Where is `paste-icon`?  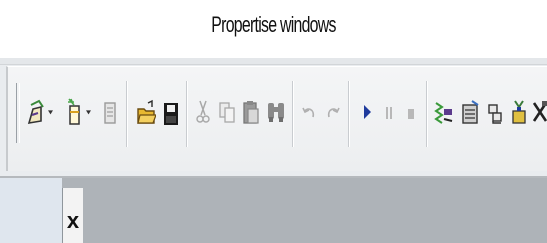 paste-icon is located at coordinates (251, 112).